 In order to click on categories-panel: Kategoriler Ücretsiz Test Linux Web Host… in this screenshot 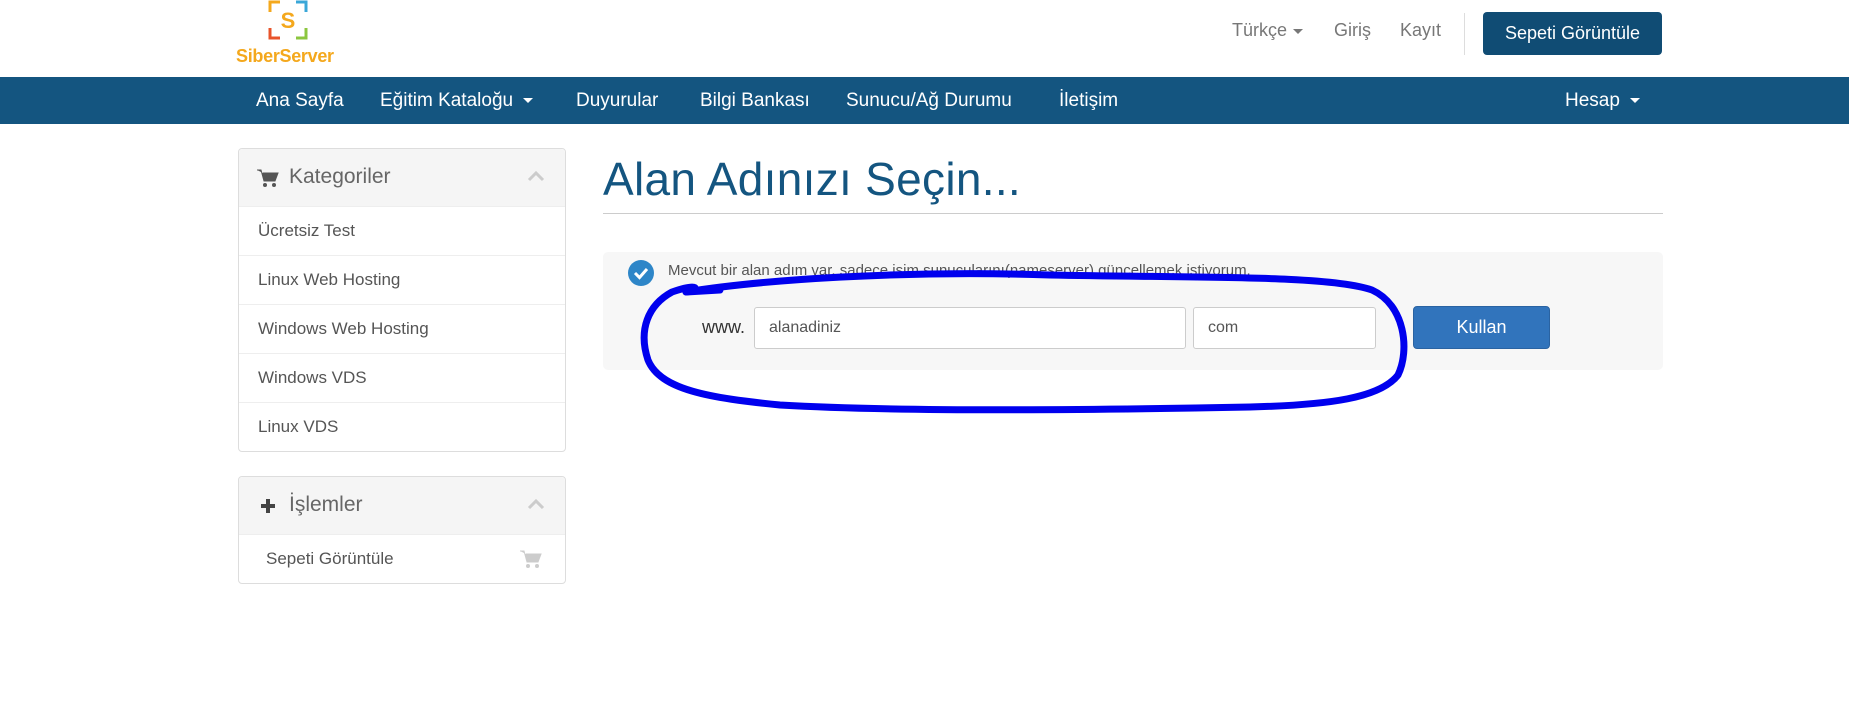, I will do `click(402, 300)`.